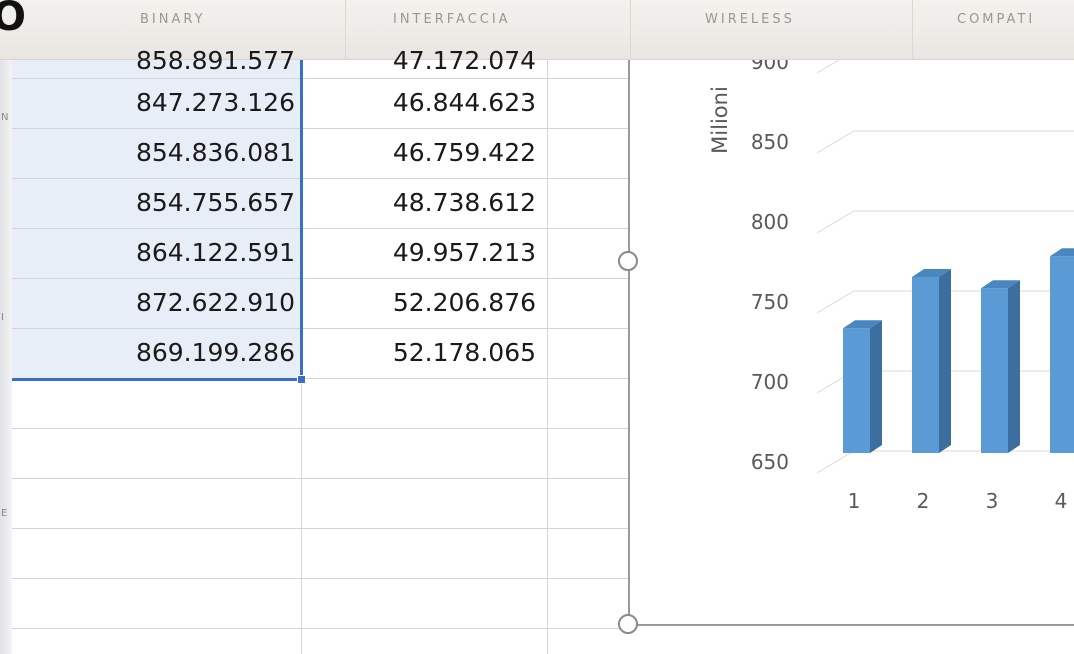  What do you see at coordinates (422, 153) in the screenshot?
I see `cell: 46.759.422` at bounding box center [422, 153].